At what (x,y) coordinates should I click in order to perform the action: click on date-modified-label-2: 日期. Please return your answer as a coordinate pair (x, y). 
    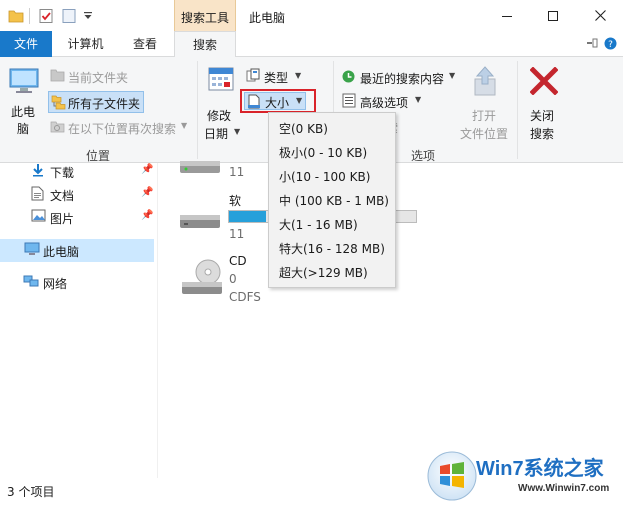
    Looking at the image, I should click on (216, 134).